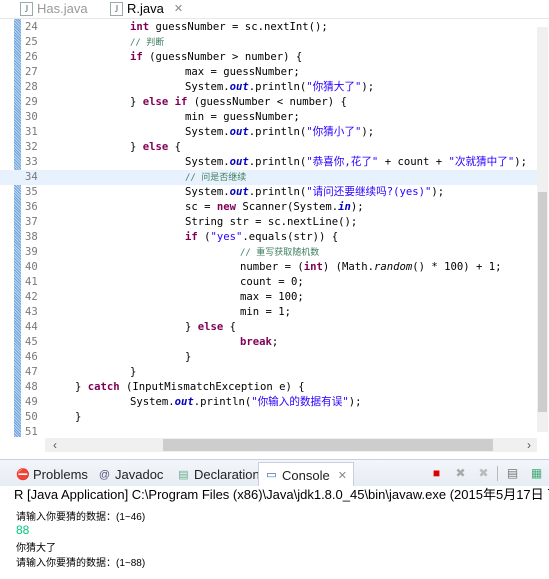  I want to click on code-text: // 重写获取随机数, so click(279, 253).